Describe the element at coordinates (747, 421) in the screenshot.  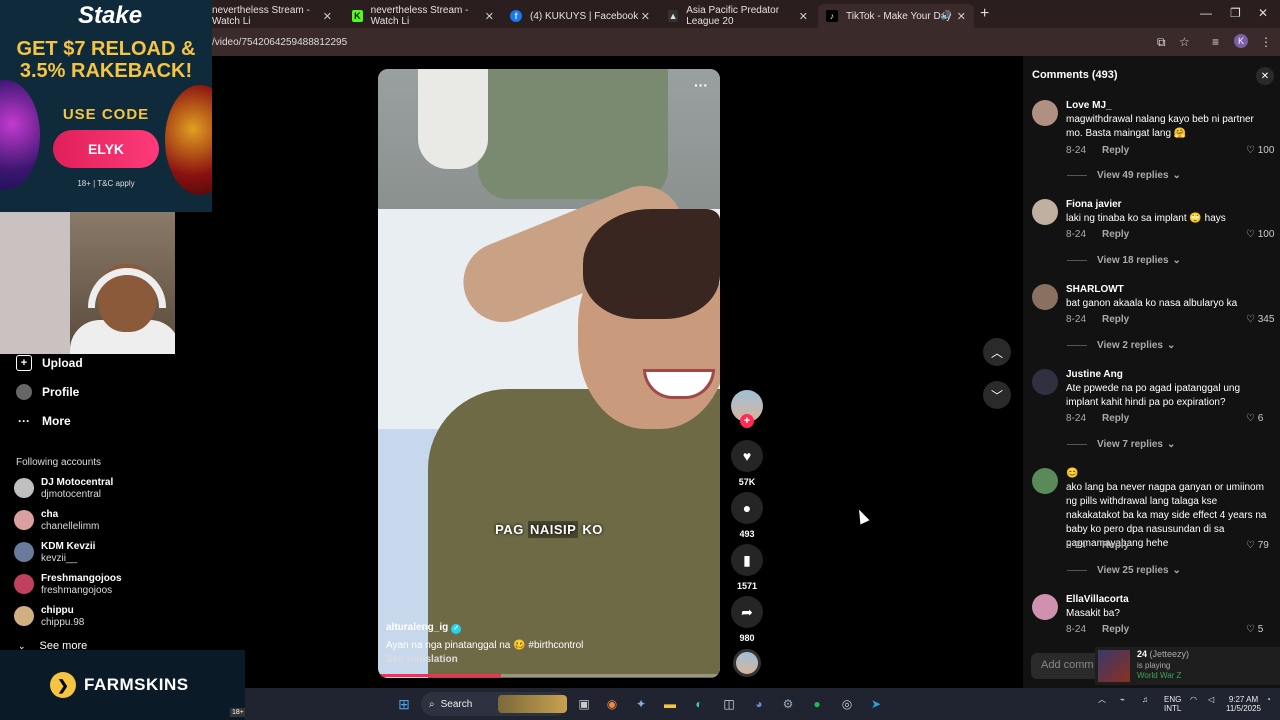
I see `follow-plus-icon: +` at that location.